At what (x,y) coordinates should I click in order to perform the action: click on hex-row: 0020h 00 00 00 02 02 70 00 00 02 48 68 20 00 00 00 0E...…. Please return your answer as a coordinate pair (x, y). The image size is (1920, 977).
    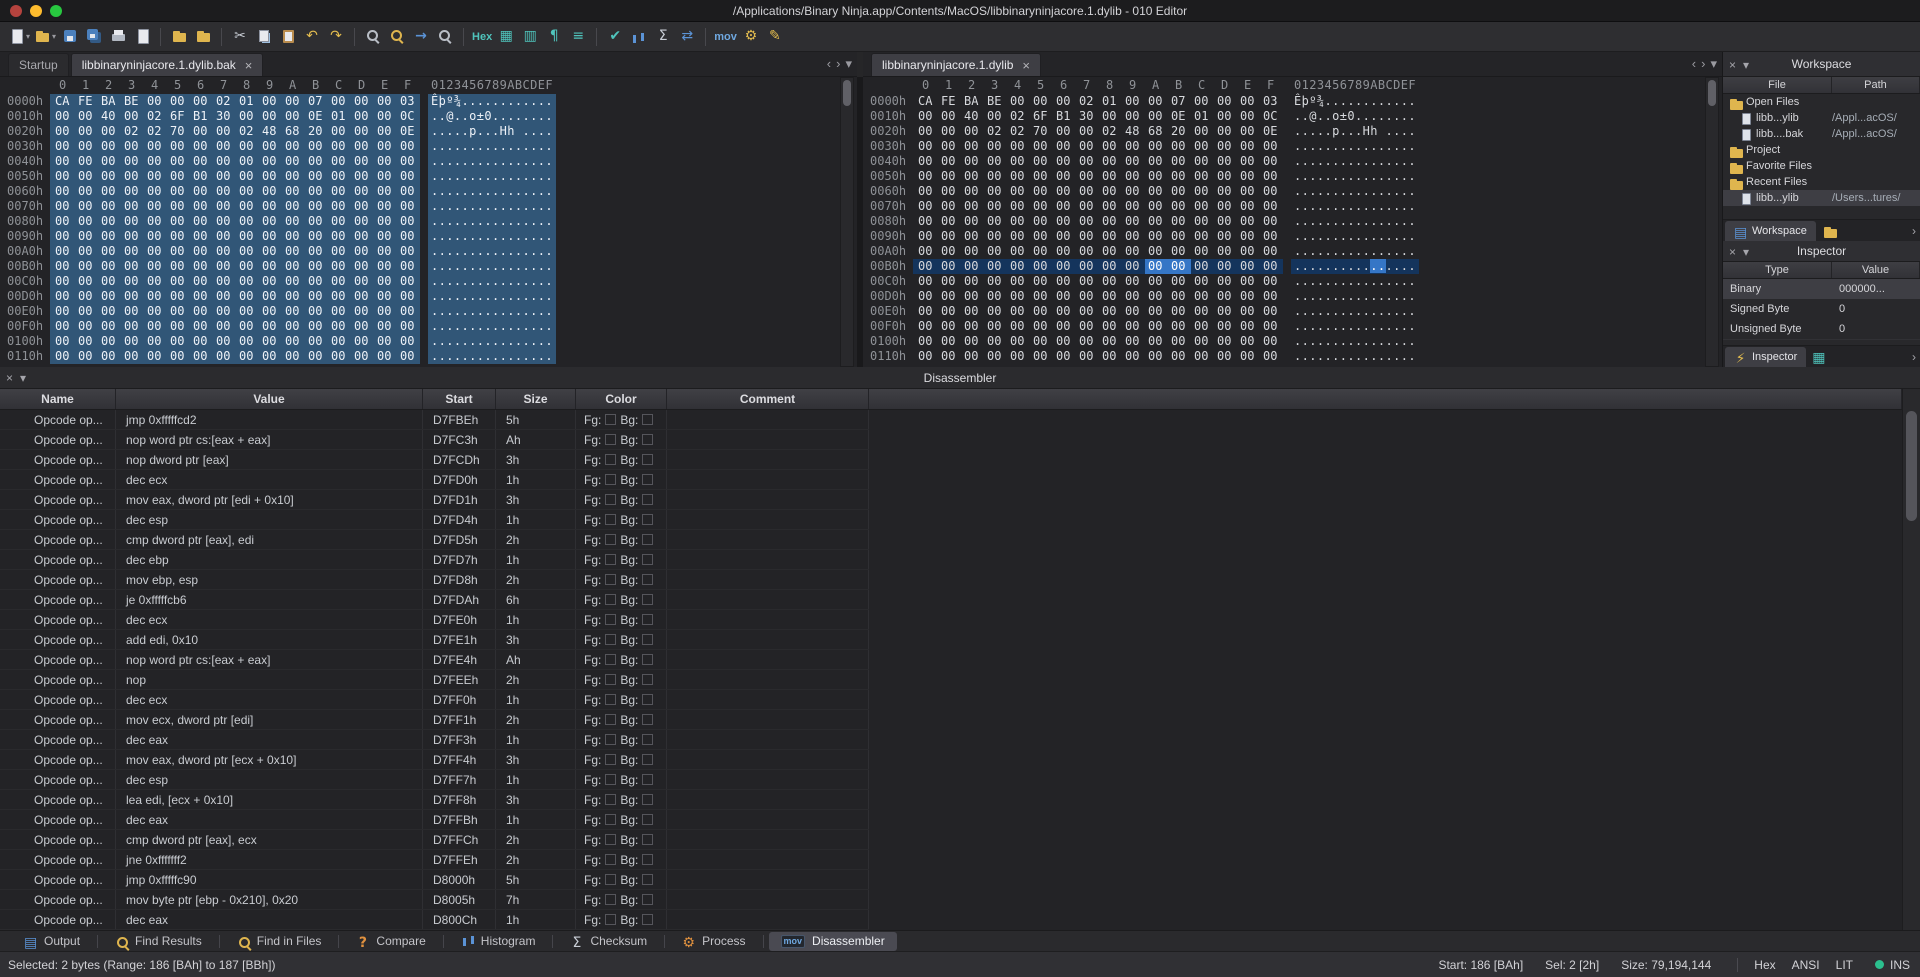
    Looking at the image, I should click on (428, 131).